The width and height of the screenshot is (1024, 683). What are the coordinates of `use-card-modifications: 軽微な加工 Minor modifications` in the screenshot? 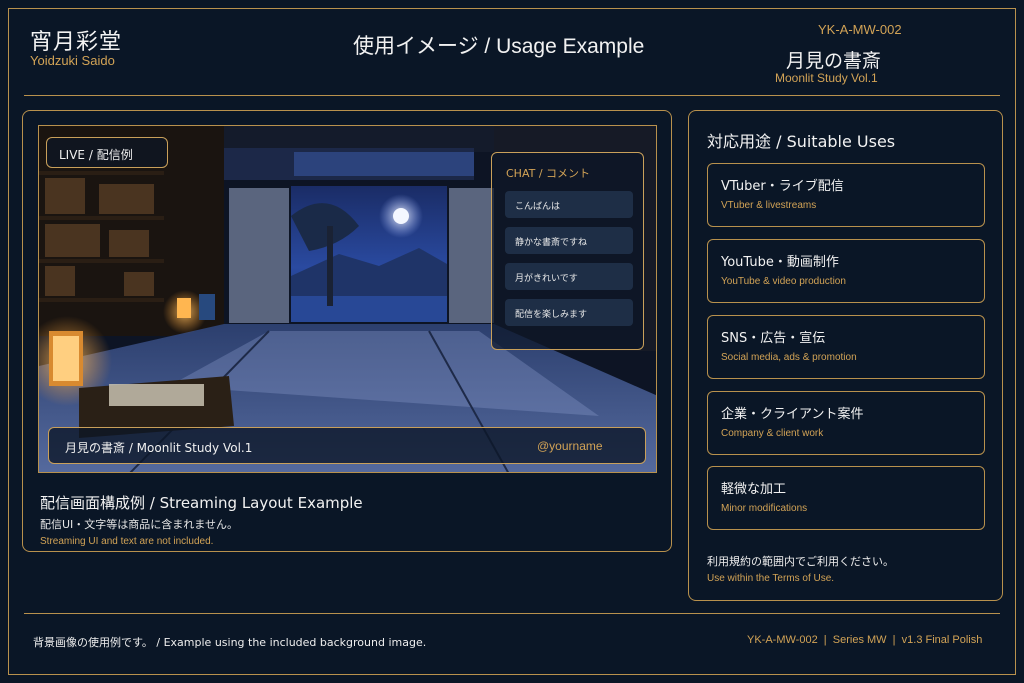 It's located at (846, 498).